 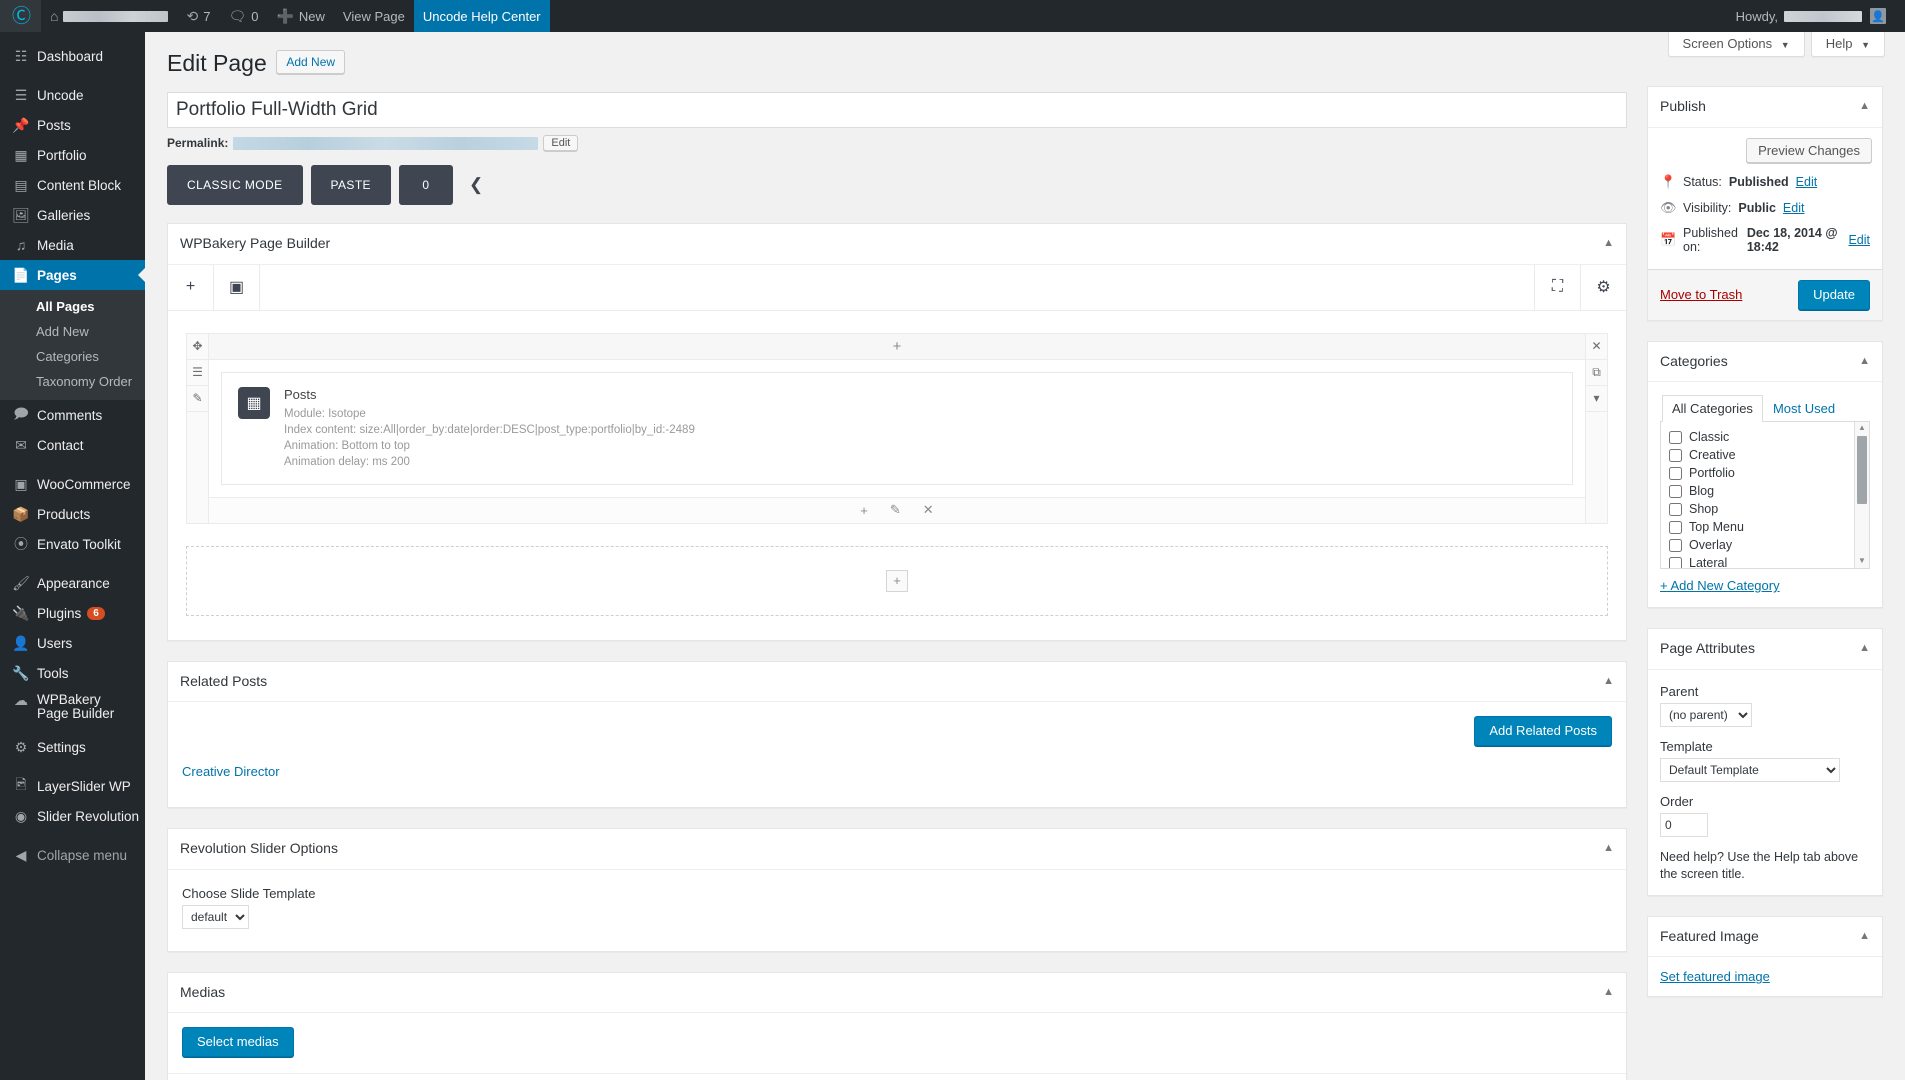 What do you see at coordinates (198, 16) in the screenshot?
I see `updates-menu: ⟲ 7` at bounding box center [198, 16].